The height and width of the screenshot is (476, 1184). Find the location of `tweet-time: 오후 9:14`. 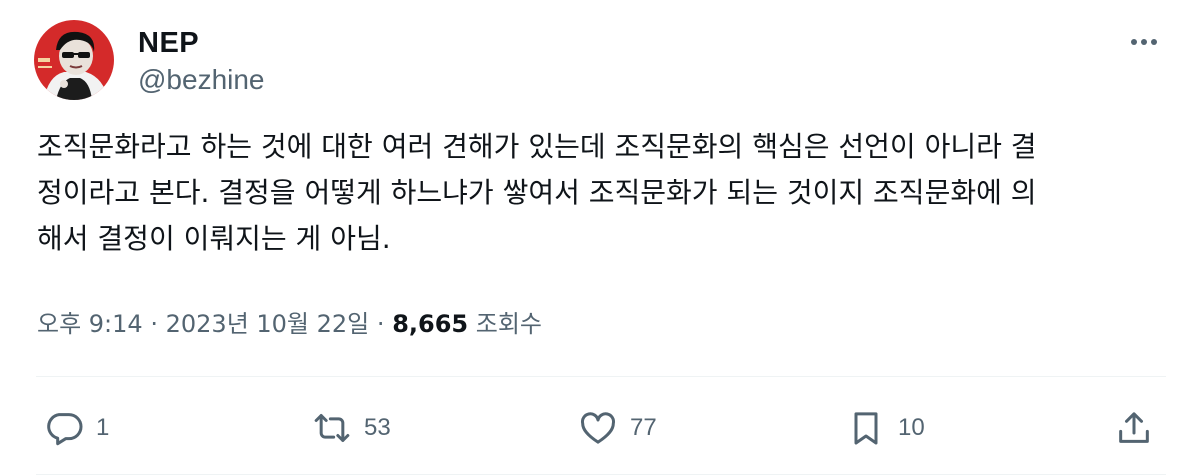

tweet-time: 오후 9:14 is located at coordinates (90, 324).